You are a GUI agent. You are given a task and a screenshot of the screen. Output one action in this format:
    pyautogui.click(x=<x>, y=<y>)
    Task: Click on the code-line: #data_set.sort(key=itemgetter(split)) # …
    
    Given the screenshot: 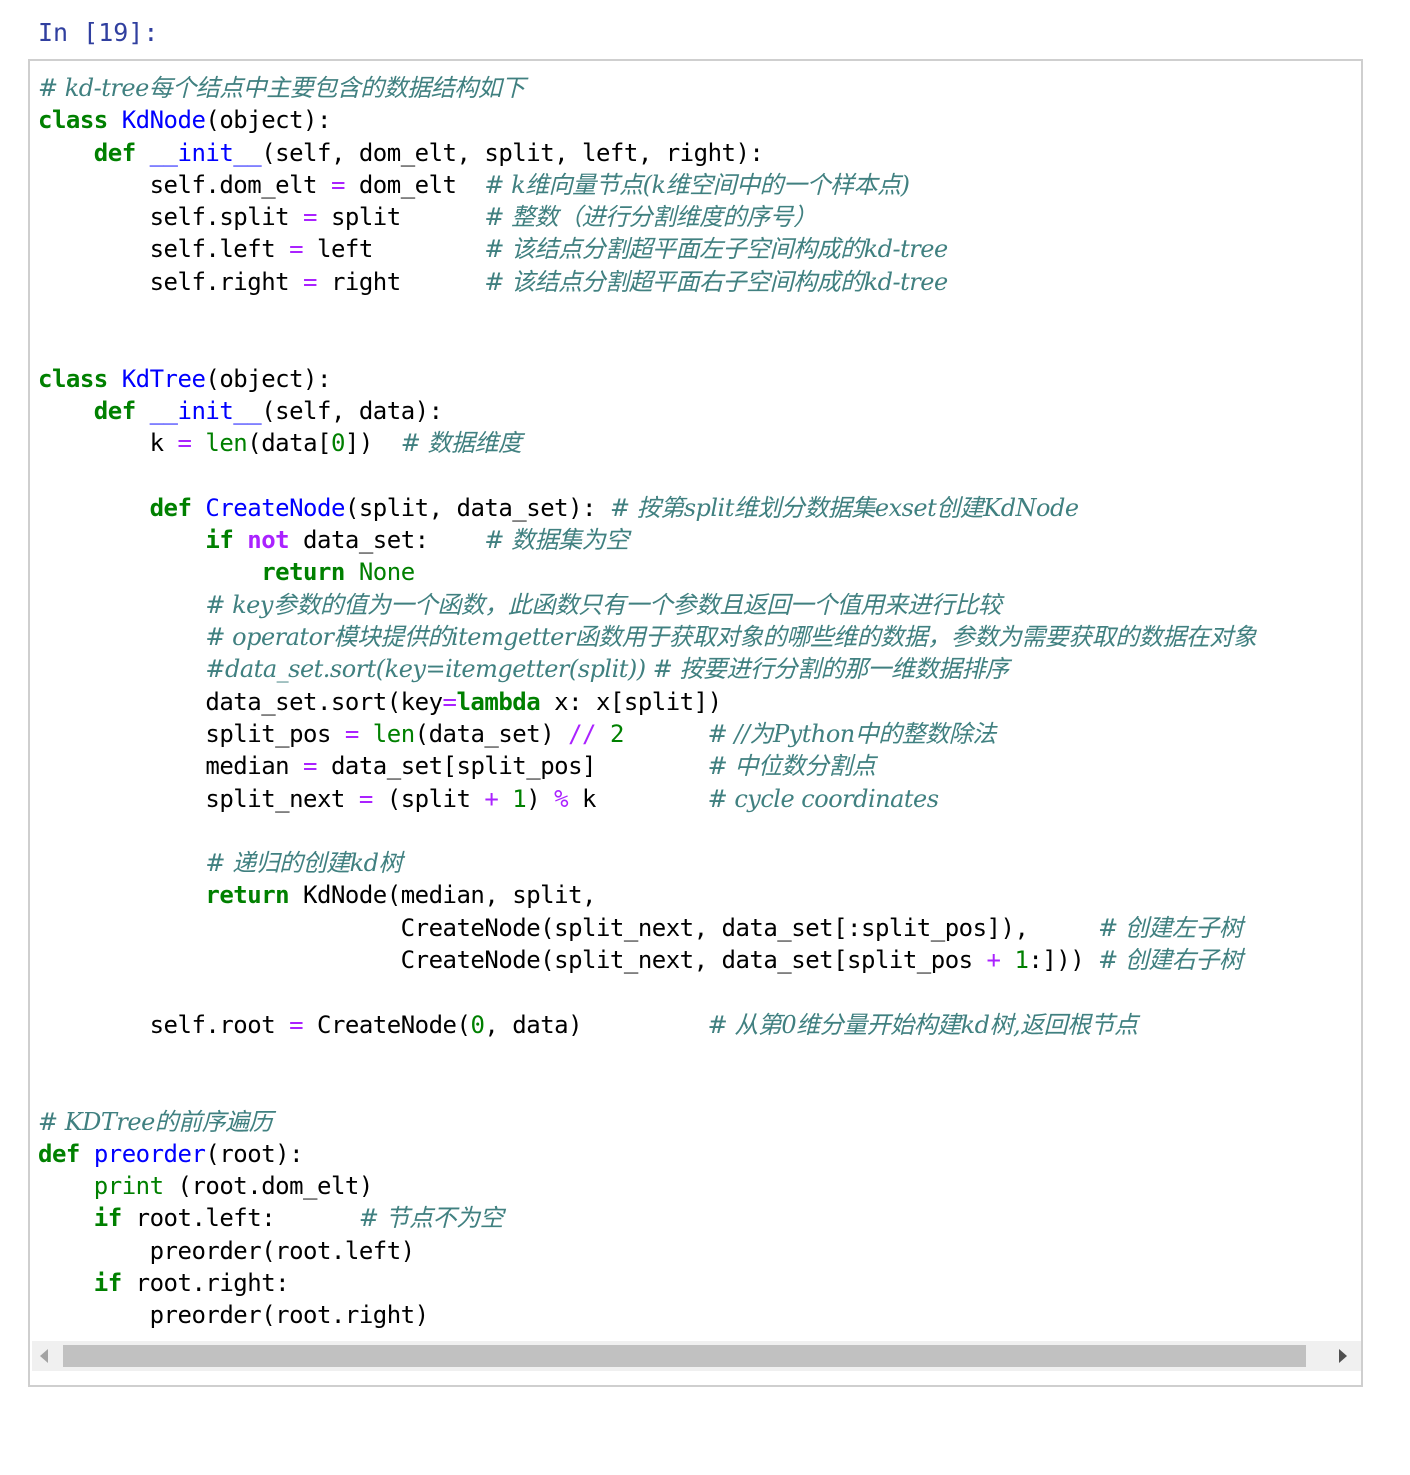 What is the action you would take?
    pyautogui.click(x=647, y=669)
    